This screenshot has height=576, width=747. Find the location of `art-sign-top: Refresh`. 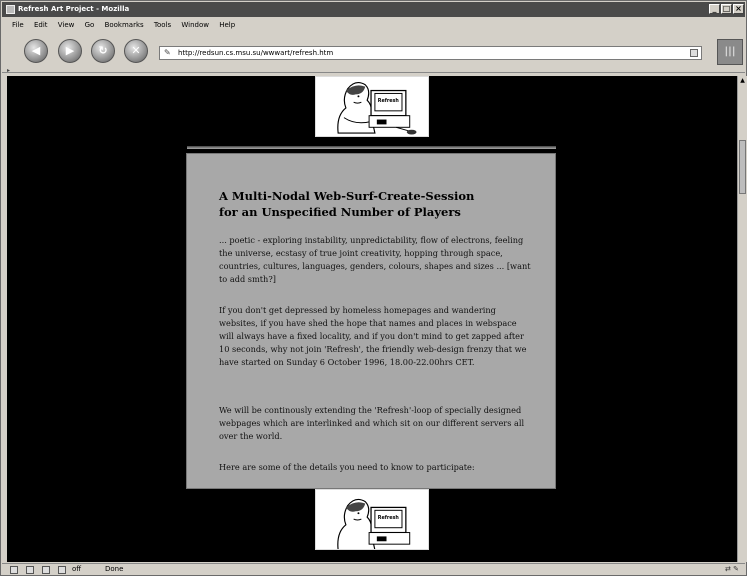

art-sign-top: Refresh is located at coordinates (389, 101).